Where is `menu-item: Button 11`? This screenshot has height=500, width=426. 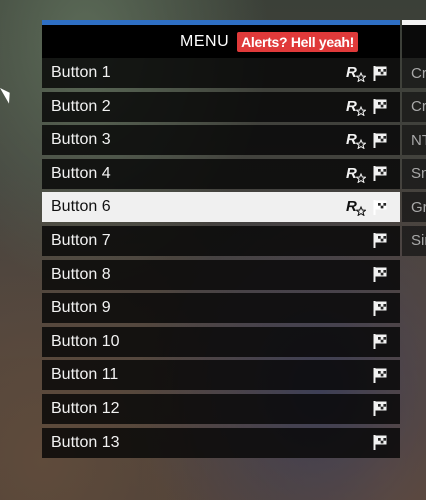 menu-item: Button 11 is located at coordinates (221, 375).